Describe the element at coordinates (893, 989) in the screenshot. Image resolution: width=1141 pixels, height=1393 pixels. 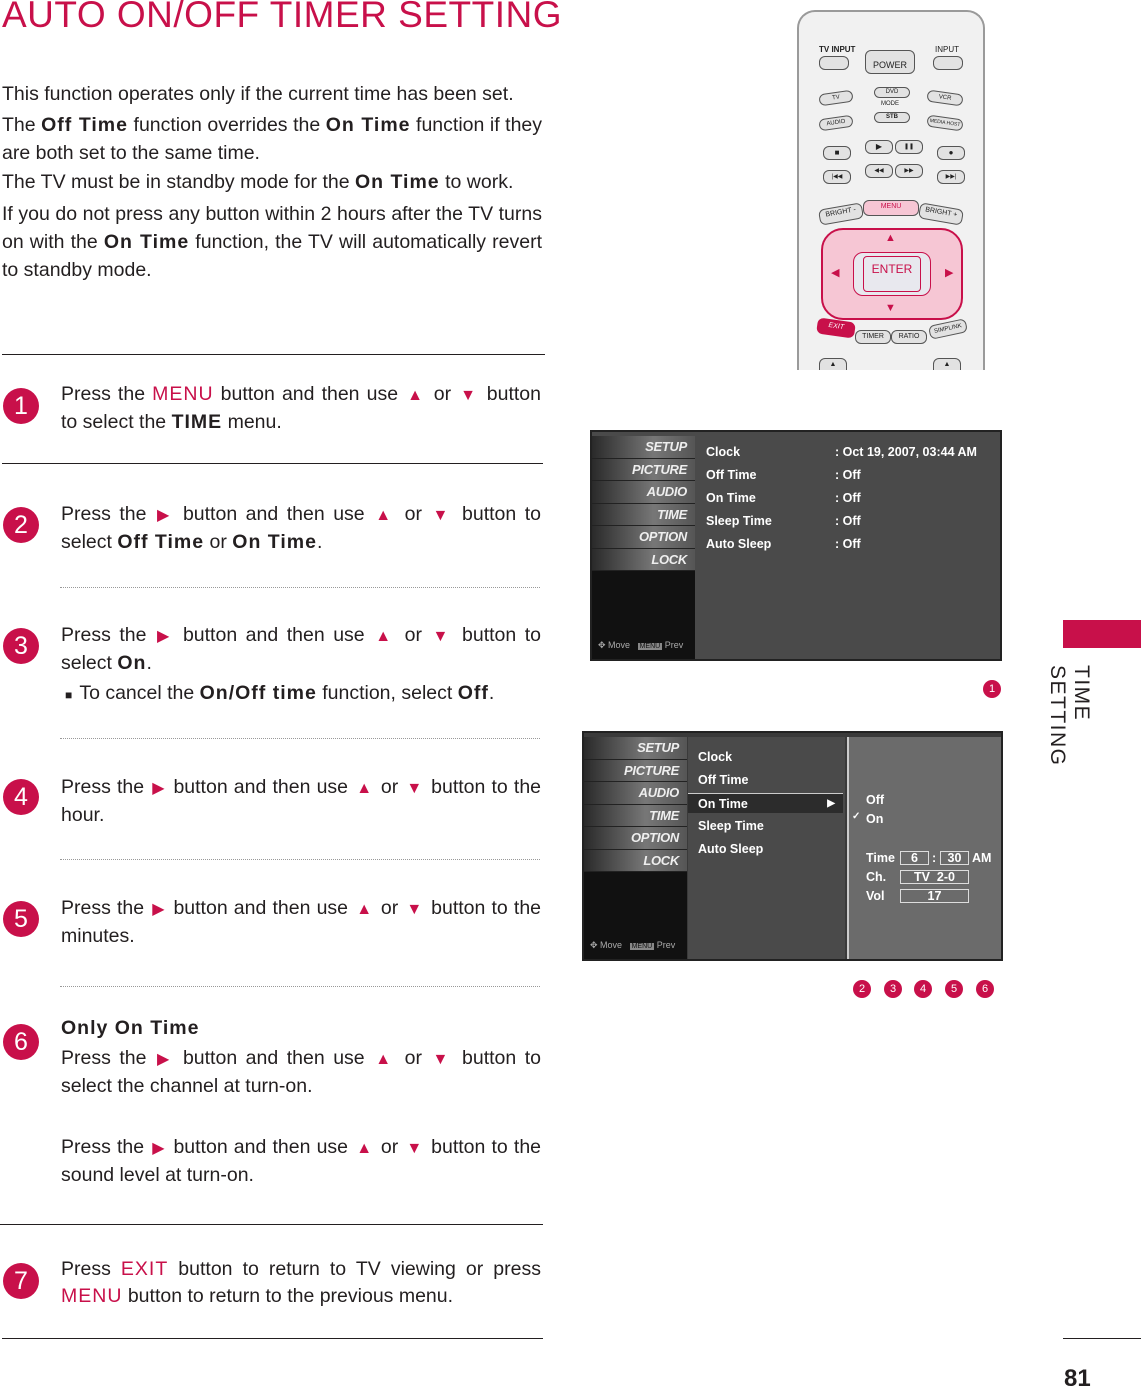
I see `step-badge: 3` at that location.